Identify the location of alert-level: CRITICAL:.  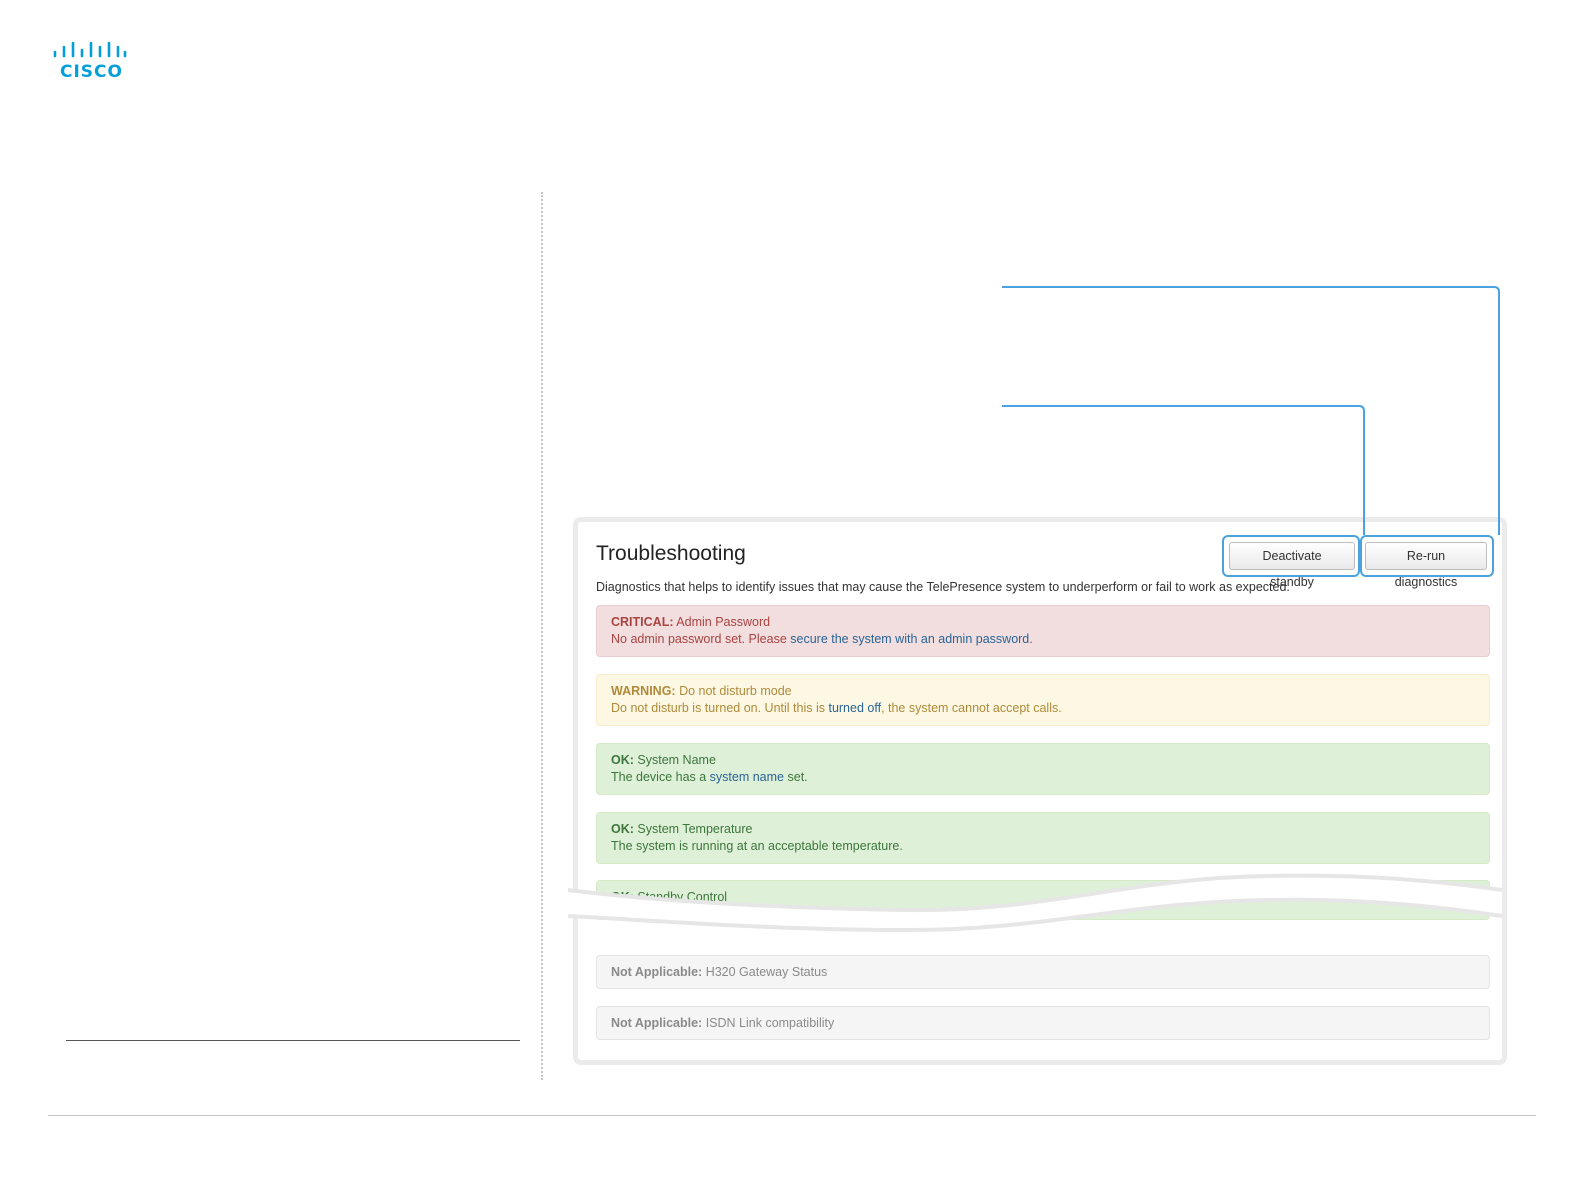
(642, 622).